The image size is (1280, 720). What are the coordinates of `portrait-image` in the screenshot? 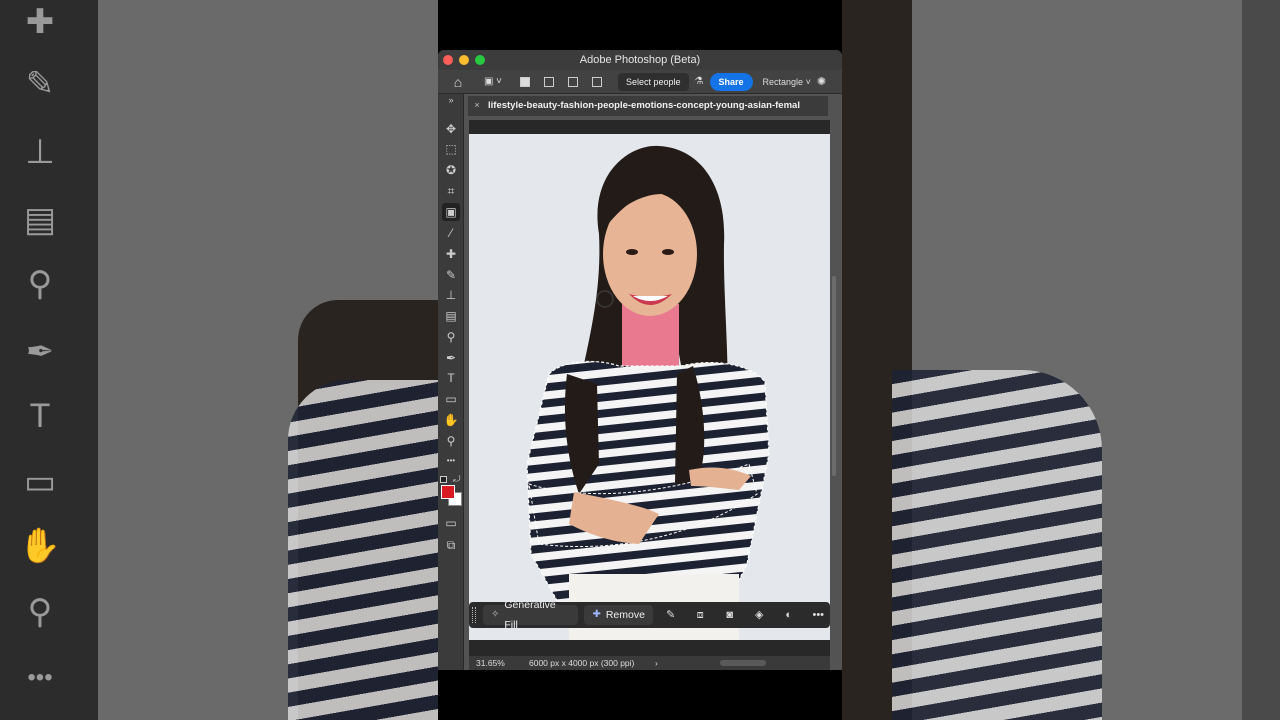 It's located at (648, 392).